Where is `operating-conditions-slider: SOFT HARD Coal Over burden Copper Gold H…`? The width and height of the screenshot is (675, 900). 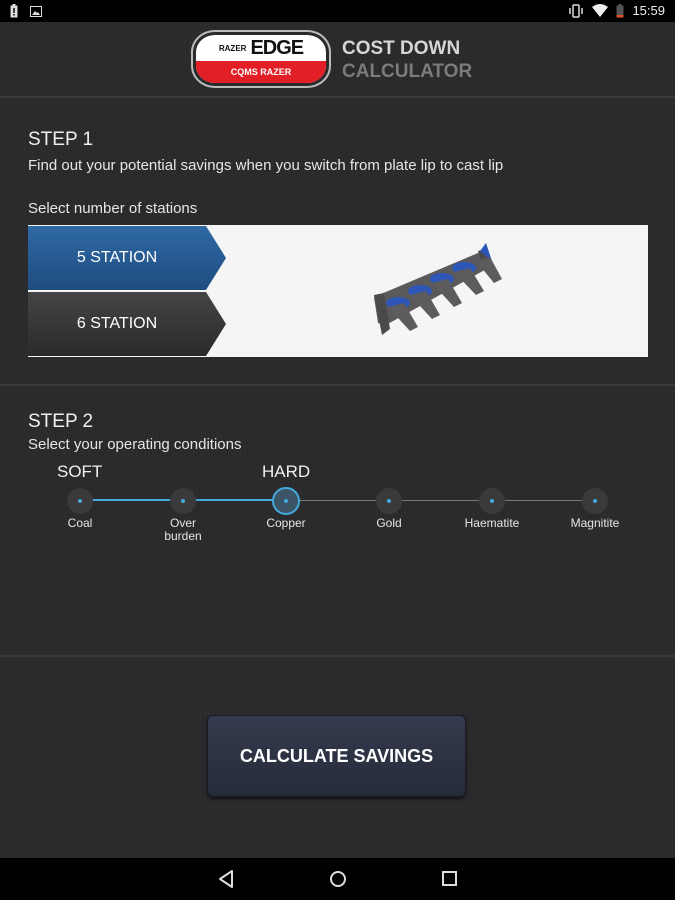 operating-conditions-slider: SOFT HARD Coal Over burden Copper Gold H… is located at coordinates (338, 507).